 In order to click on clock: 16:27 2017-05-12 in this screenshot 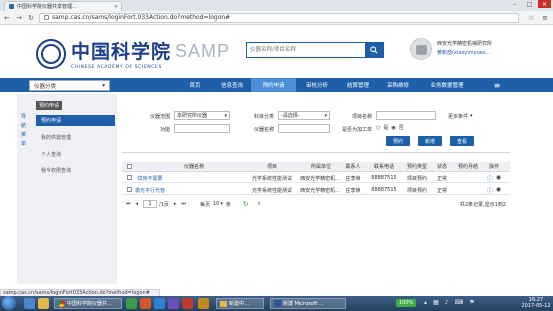, I will do `click(536, 303)`.